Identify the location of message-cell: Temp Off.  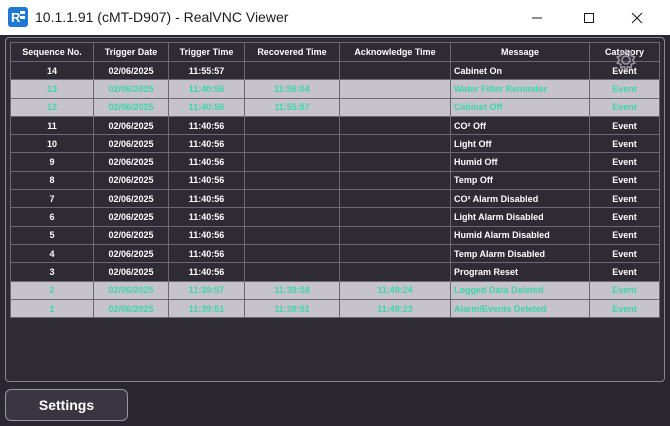
(520, 180).